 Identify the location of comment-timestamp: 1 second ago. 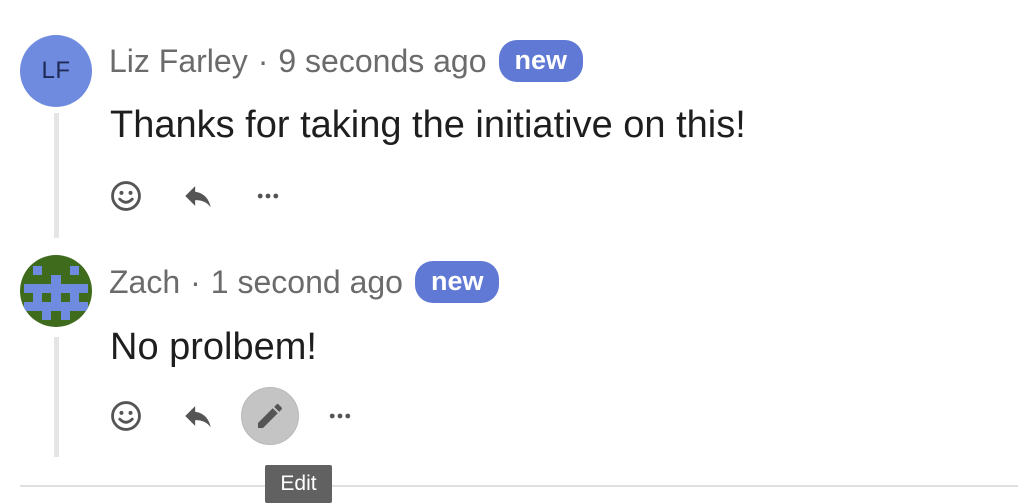
(307, 282).